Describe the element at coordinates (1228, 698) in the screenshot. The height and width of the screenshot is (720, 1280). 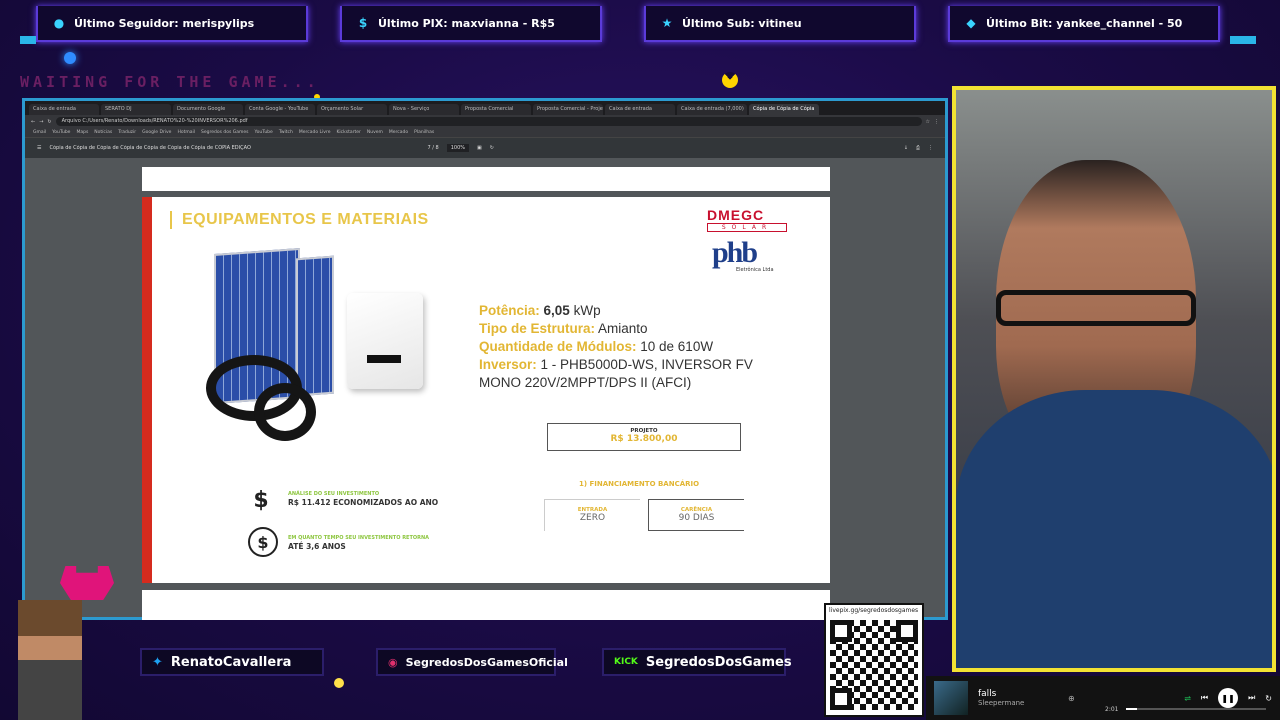
I see `pause-icon: ❚❚` at that location.